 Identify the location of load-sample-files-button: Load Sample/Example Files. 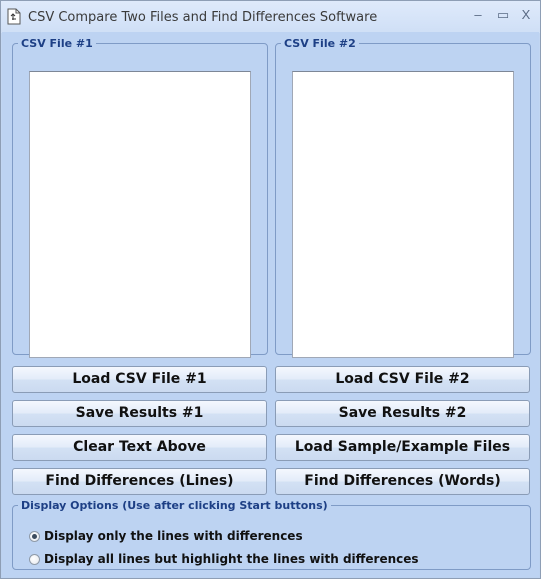
(402, 447).